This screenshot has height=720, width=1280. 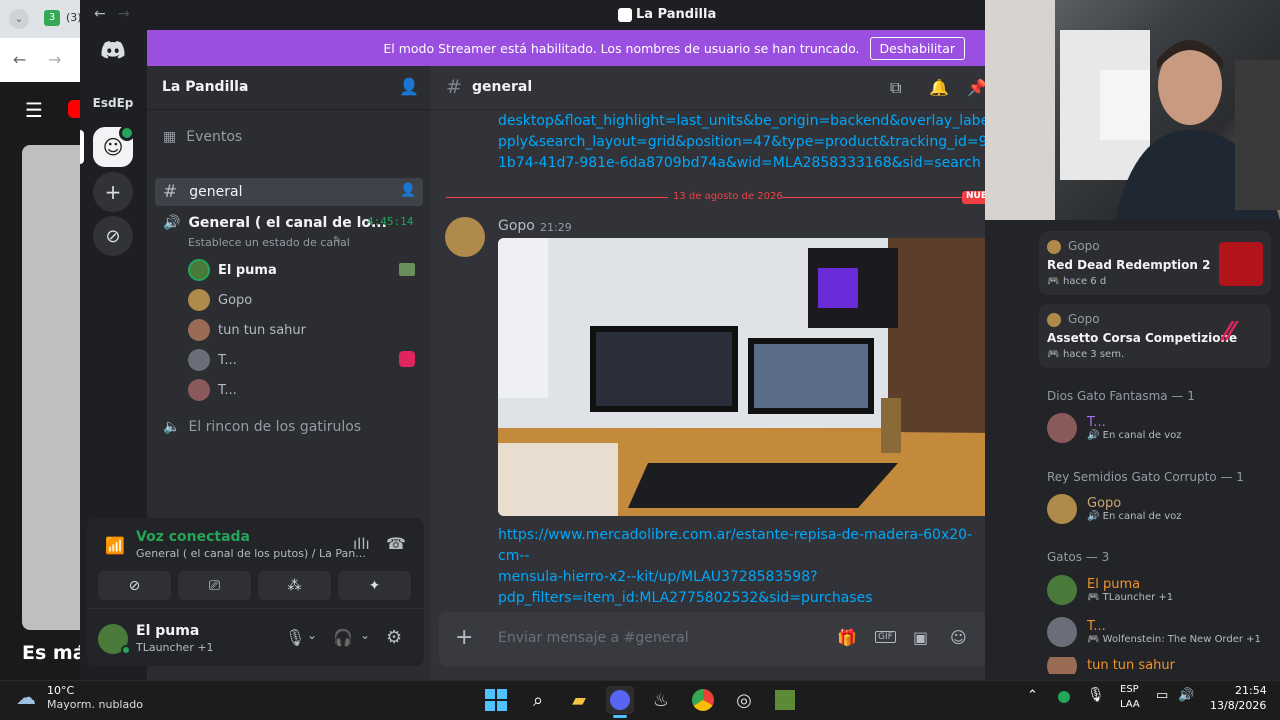 What do you see at coordinates (939, 87) in the screenshot?
I see `bell-icon: 🔔` at bounding box center [939, 87].